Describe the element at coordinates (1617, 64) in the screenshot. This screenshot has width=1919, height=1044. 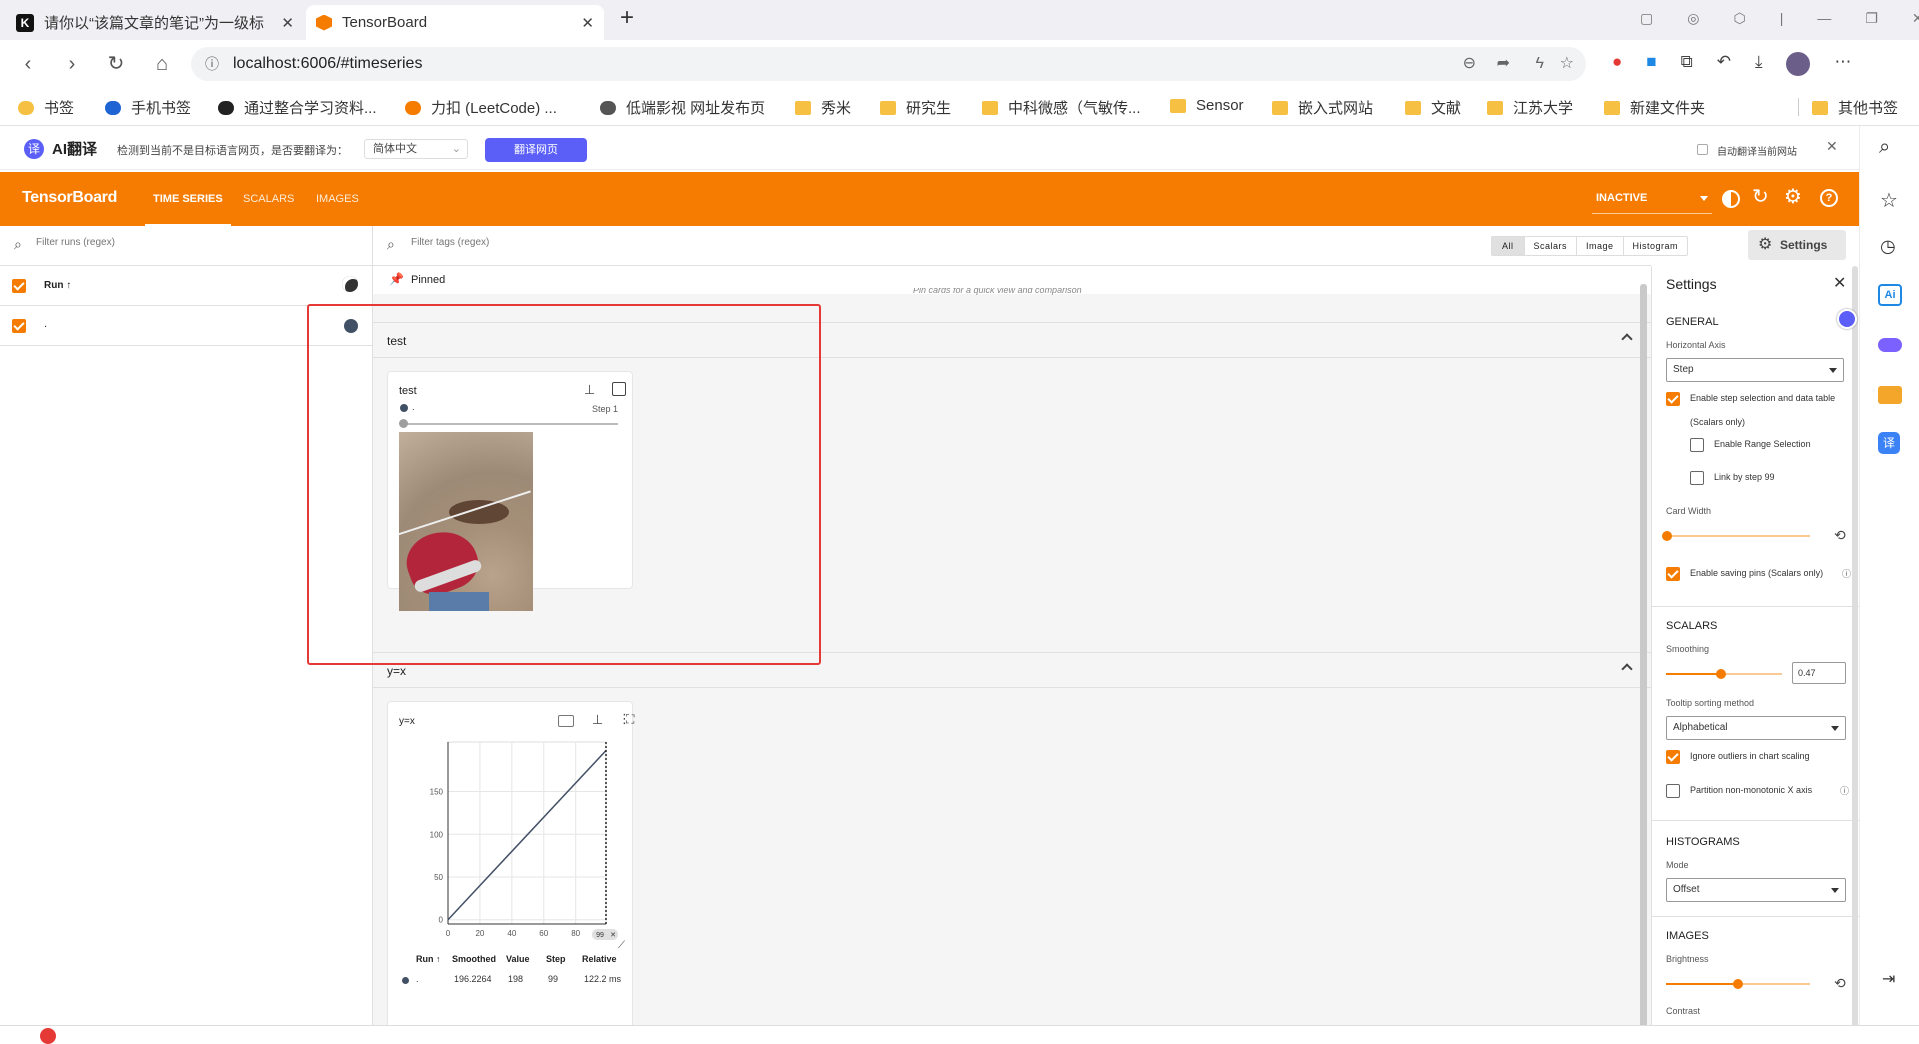
I see `extension-colorful-icon: ●` at that location.